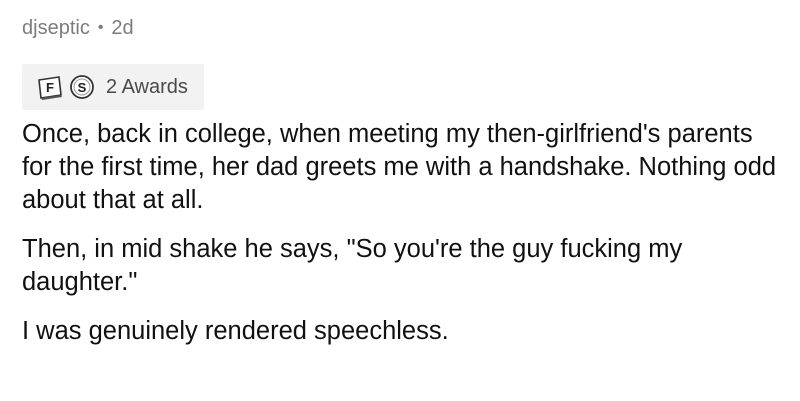  I want to click on awards-badge: F S 2 Awards, so click(113, 87).